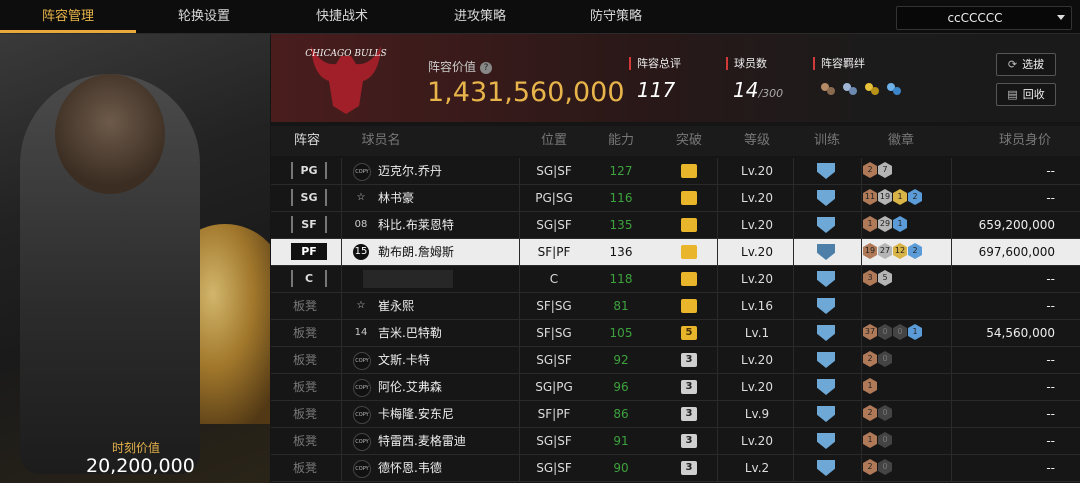 The width and height of the screenshot is (1080, 483). I want to click on breakthrough-icon: 5, so click(689, 333).